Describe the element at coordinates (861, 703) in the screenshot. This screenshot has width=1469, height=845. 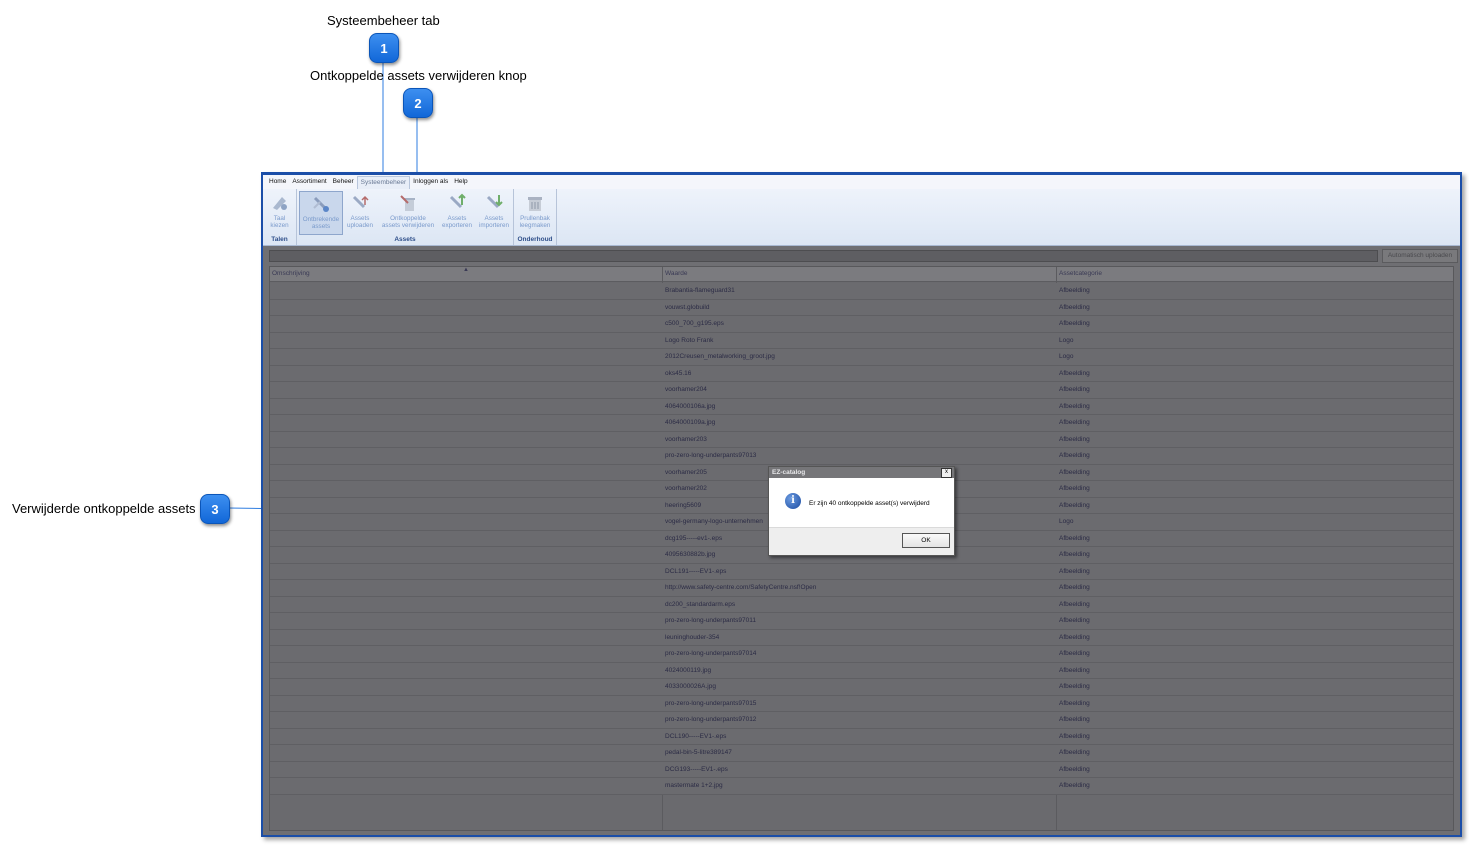
I see `table-row: pro-zero-long-underpants97015 Afbeelding` at that location.